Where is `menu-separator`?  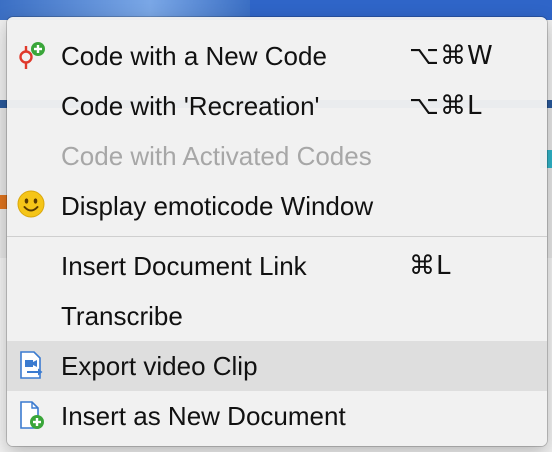
menu-separator is located at coordinates (277, 236).